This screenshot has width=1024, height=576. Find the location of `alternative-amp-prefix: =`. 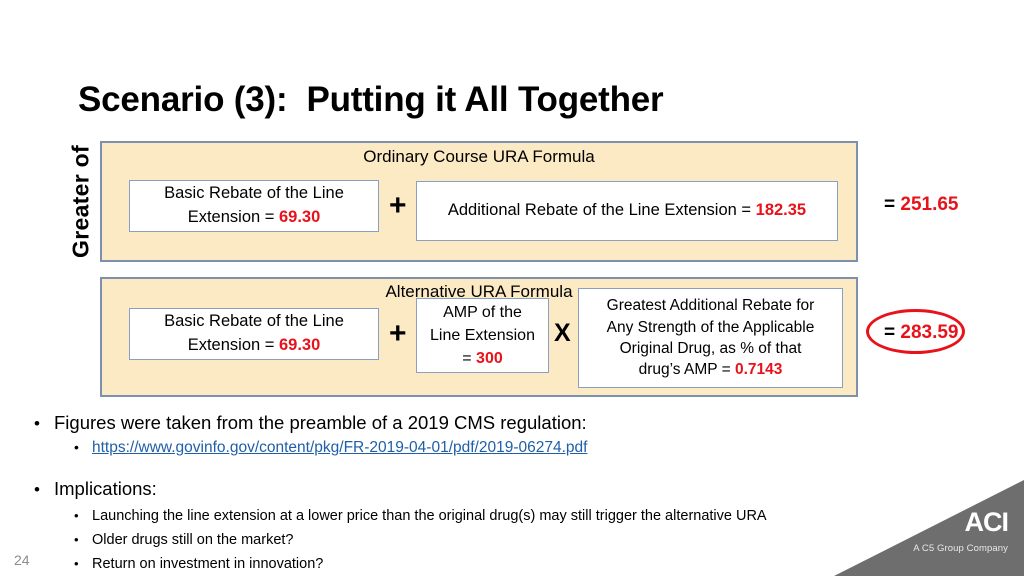

alternative-amp-prefix: = is located at coordinates (469, 359).